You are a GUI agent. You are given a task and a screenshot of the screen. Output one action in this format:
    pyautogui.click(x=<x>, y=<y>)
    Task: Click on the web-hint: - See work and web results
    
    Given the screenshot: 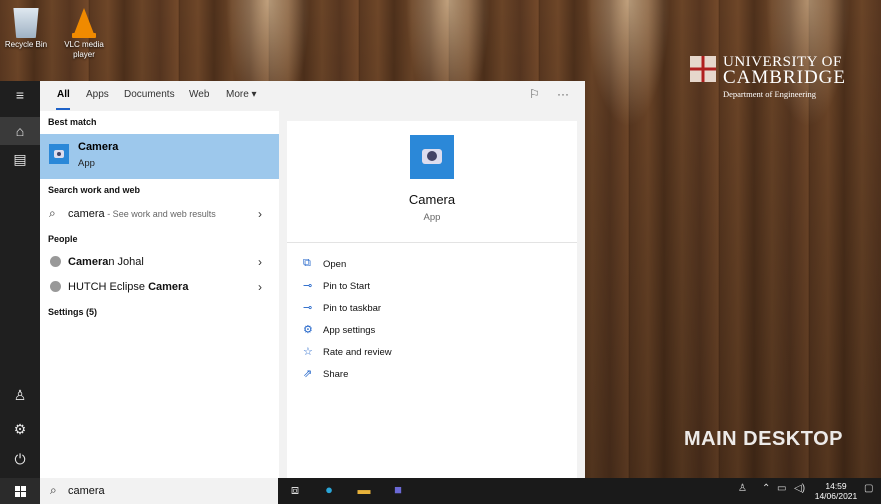 What is the action you would take?
    pyautogui.click(x=160, y=214)
    